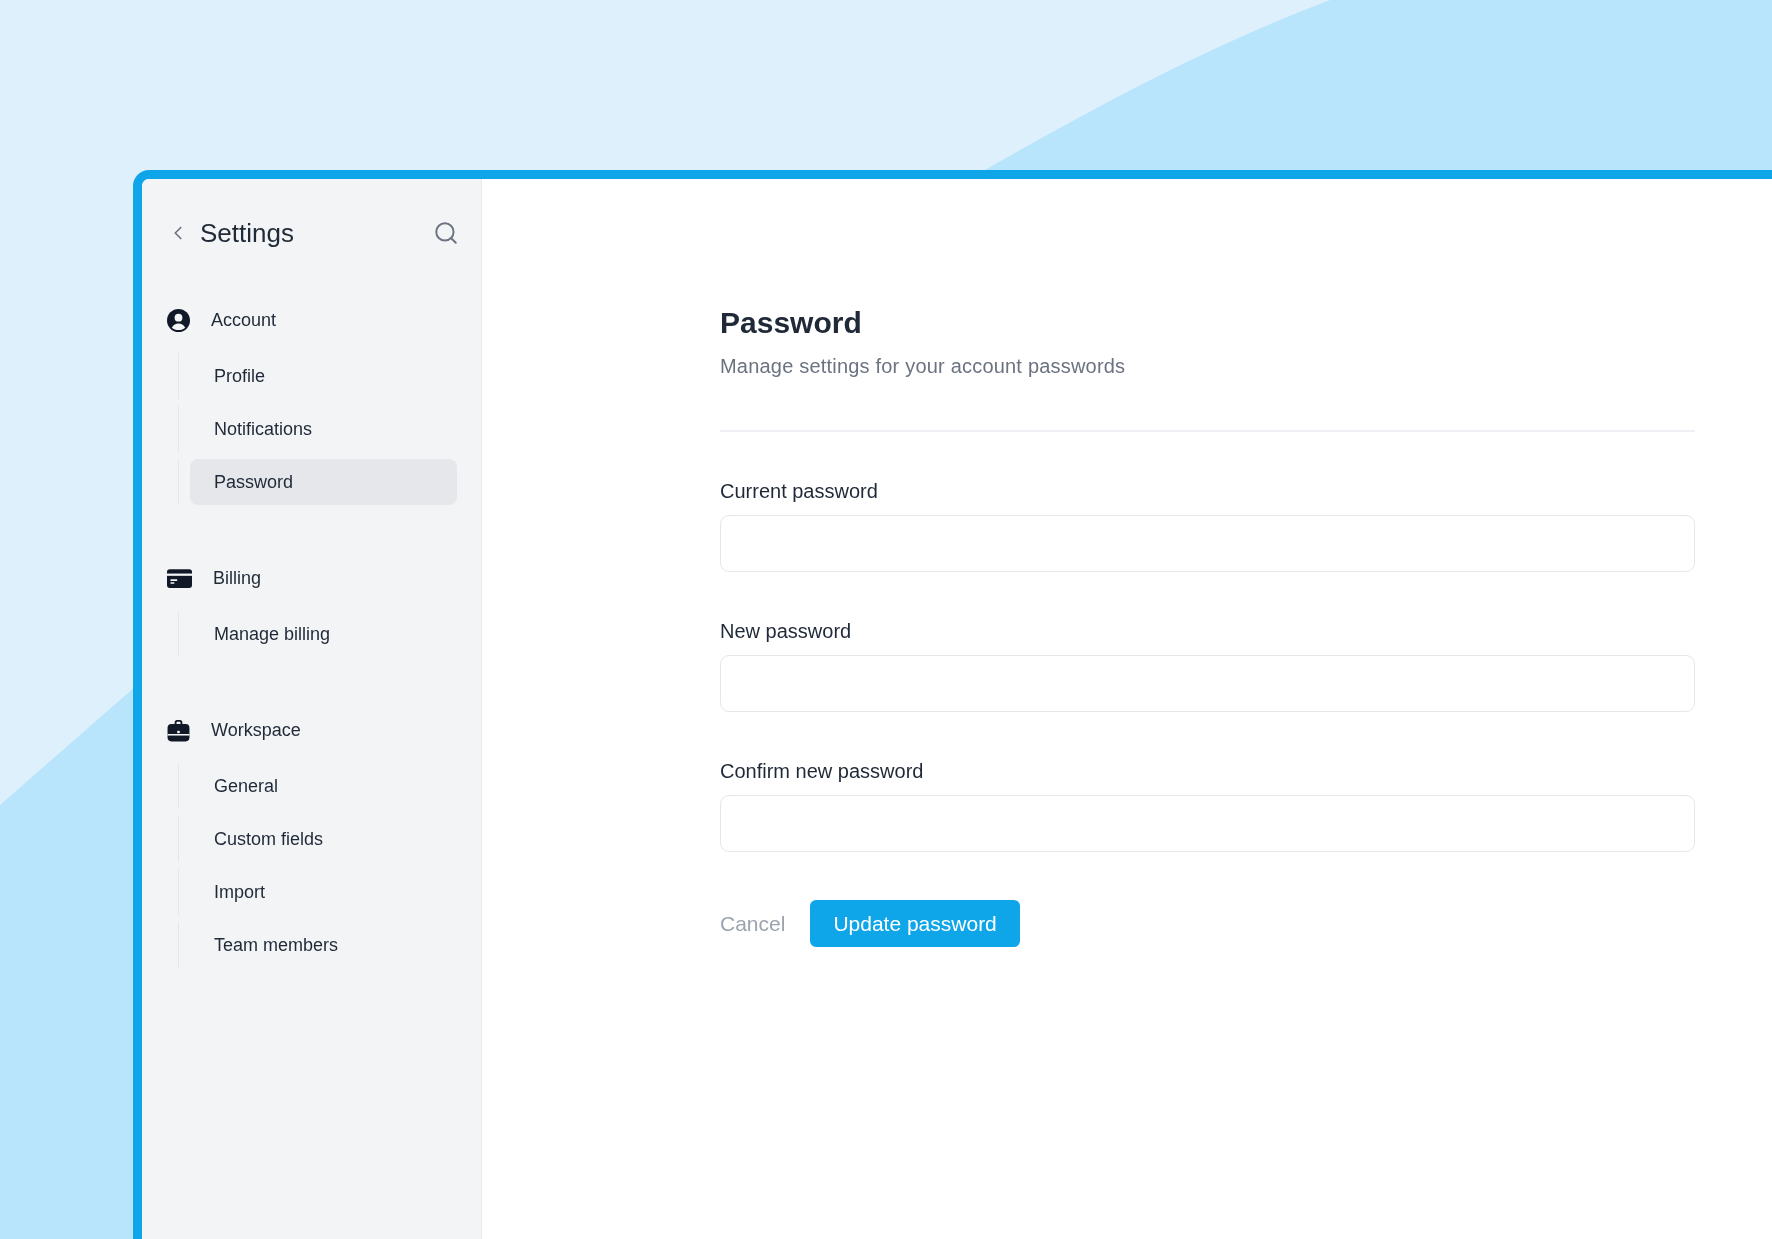 The height and width of the screenshot is (1239, 1772). What do you see at coordinates (256, 730) in the screenshot?
I see `section-heading: Workspace` at bounding box center [256, 730].